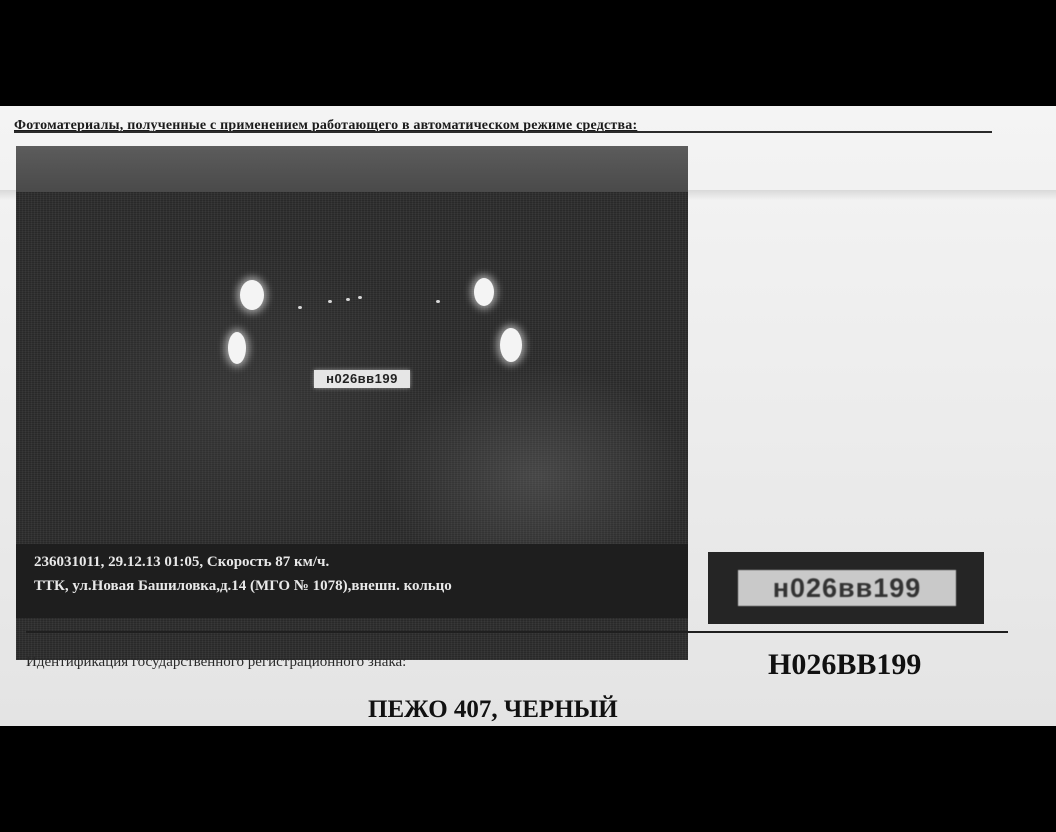  I want to click on header-rule, so click(503, 132).